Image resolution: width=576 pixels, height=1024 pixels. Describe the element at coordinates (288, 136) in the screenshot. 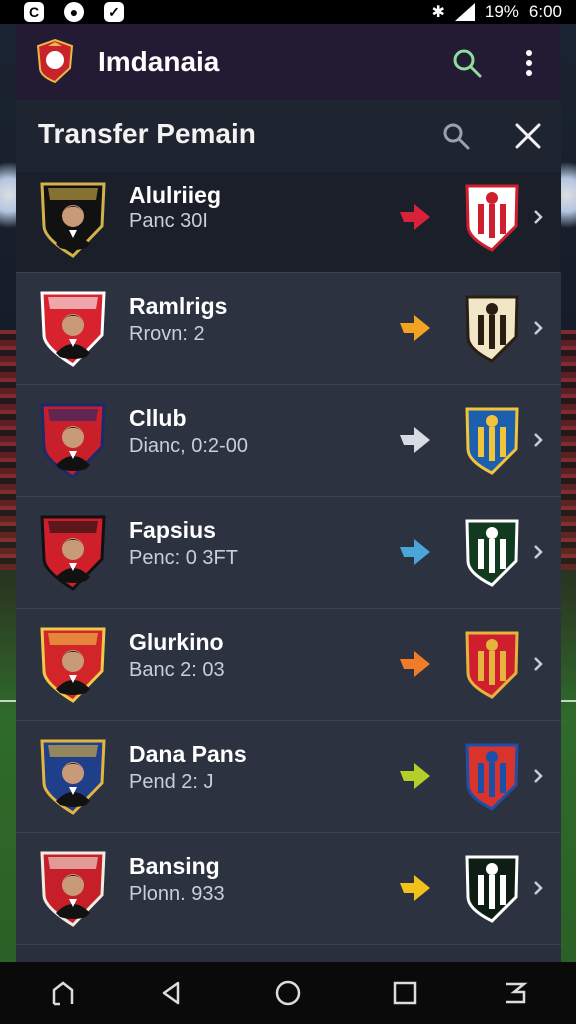

I see `screen-header: Transfer Pemain` at that location.